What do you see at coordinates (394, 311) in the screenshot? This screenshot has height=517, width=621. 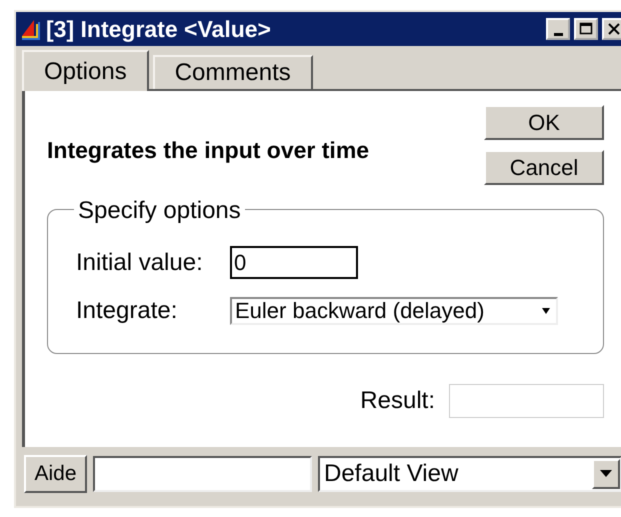 I see `integrate-dropdown: Euler backward (delayed)` at bounding box center [394, 311].